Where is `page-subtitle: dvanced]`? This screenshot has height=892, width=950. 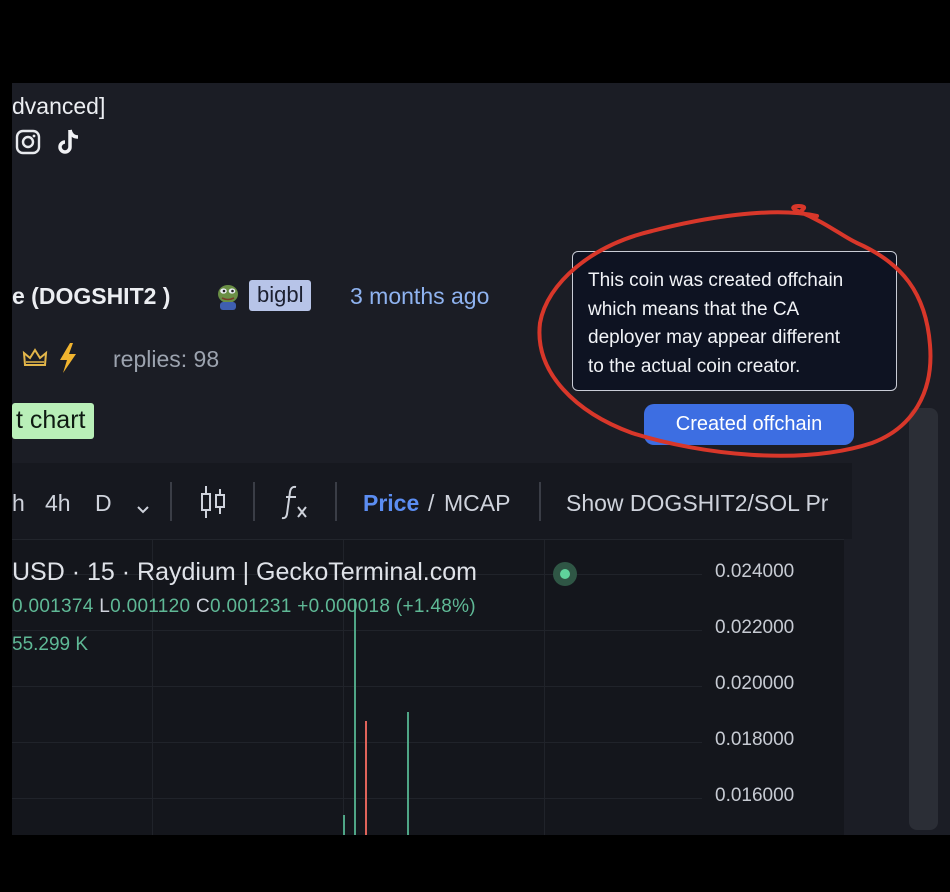
page-subtitle: dvanced] is located at coordinates (59, 106).